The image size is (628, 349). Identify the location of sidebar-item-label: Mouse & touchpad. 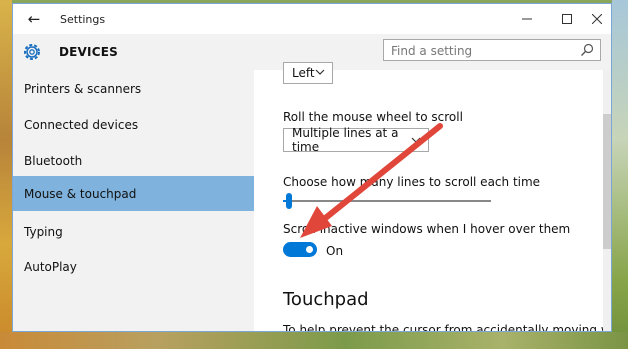
(80, 193).